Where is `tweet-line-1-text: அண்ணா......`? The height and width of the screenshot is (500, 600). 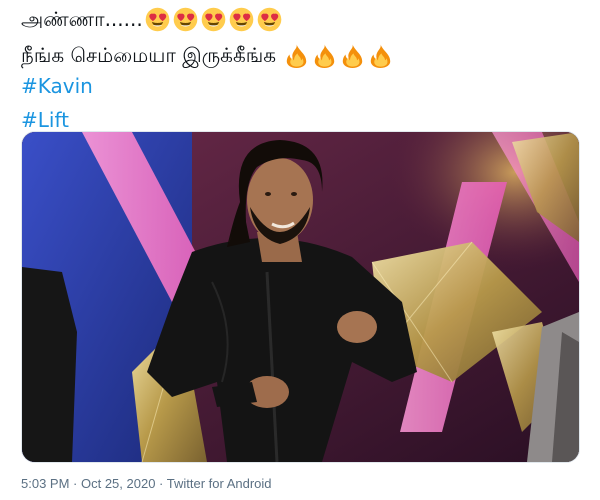 tweet-line-1-text: அண்ணா...... is located at coordinates (82, 19).